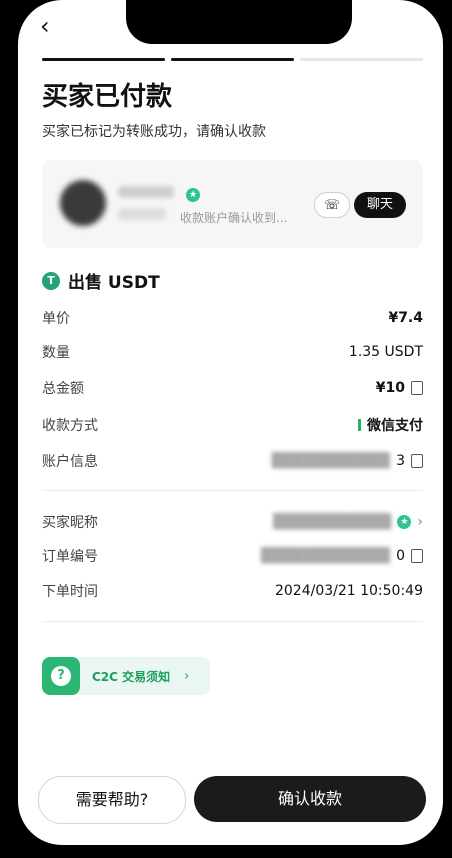 This screenshot has height=858, width=452. I want to click on question-icon: ?, so click(61, 676).